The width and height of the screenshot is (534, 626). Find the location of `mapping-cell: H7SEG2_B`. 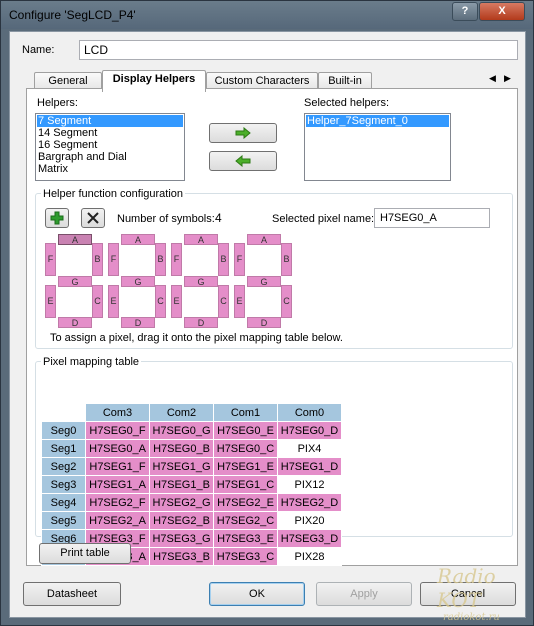

mapping-cell: H7SEG2_B is located at coordinates (181, 520).